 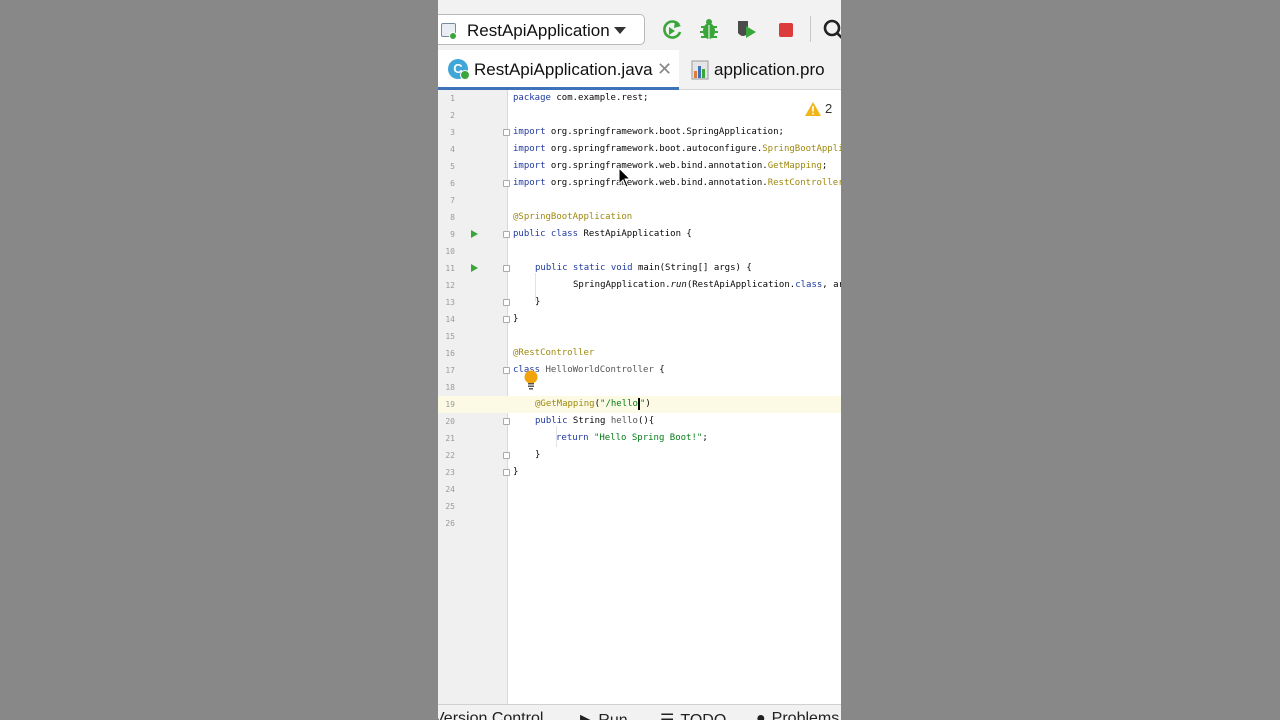 I want to click on chevron-down-icon, so click(x=620, y=30).